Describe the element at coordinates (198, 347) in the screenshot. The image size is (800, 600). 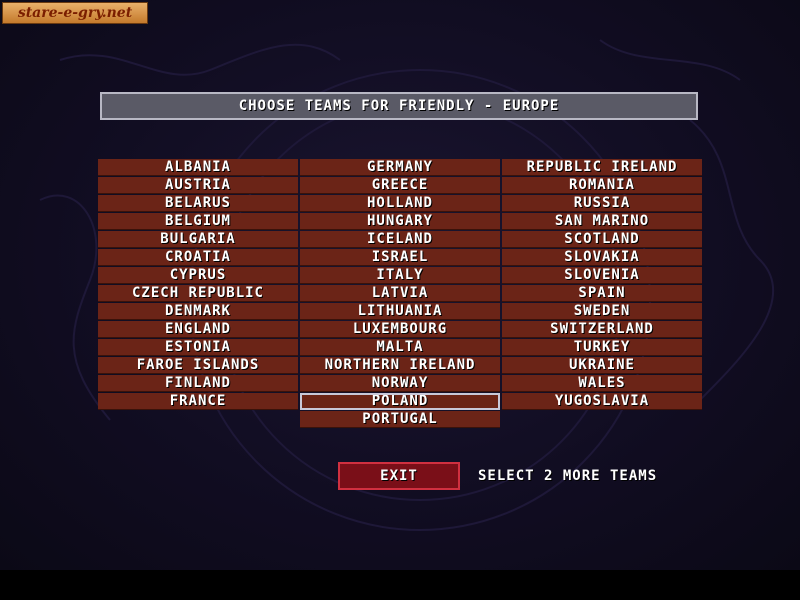
I see `team-estonia: ESTONIA` at that location.